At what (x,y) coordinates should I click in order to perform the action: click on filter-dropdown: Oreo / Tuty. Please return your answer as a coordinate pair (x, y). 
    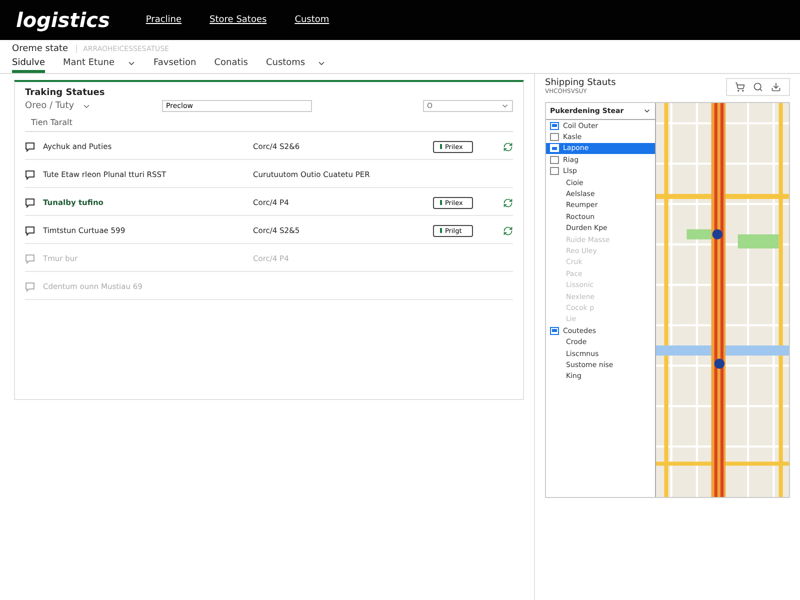
    Looking at the image, I should click on (58, 106).